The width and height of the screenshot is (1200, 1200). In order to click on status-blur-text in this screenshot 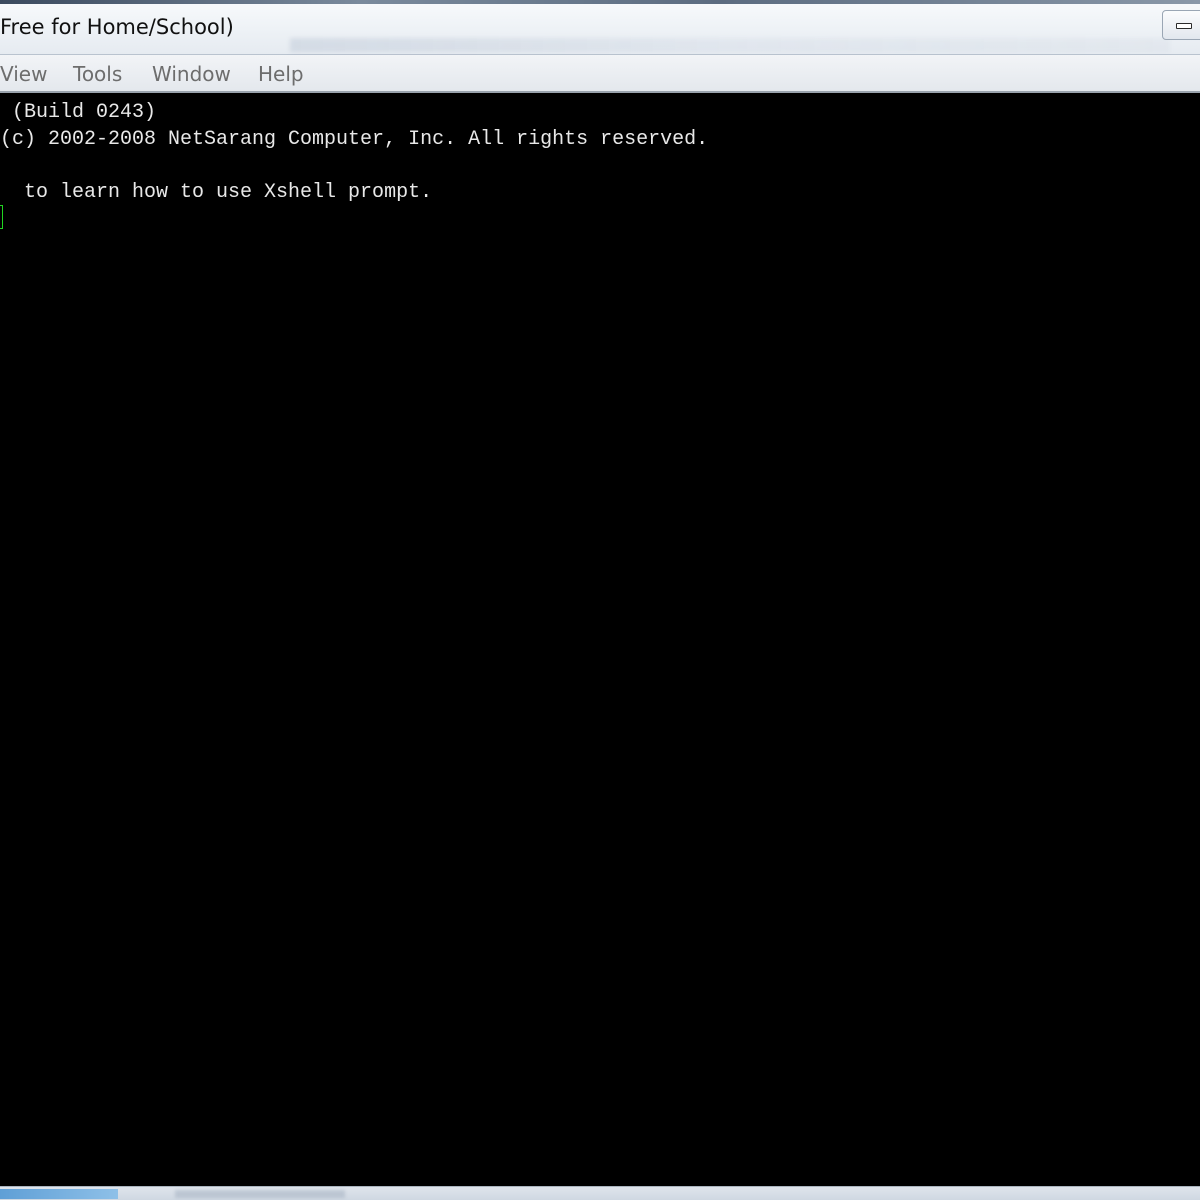, I will do `click(260, 1194)`.